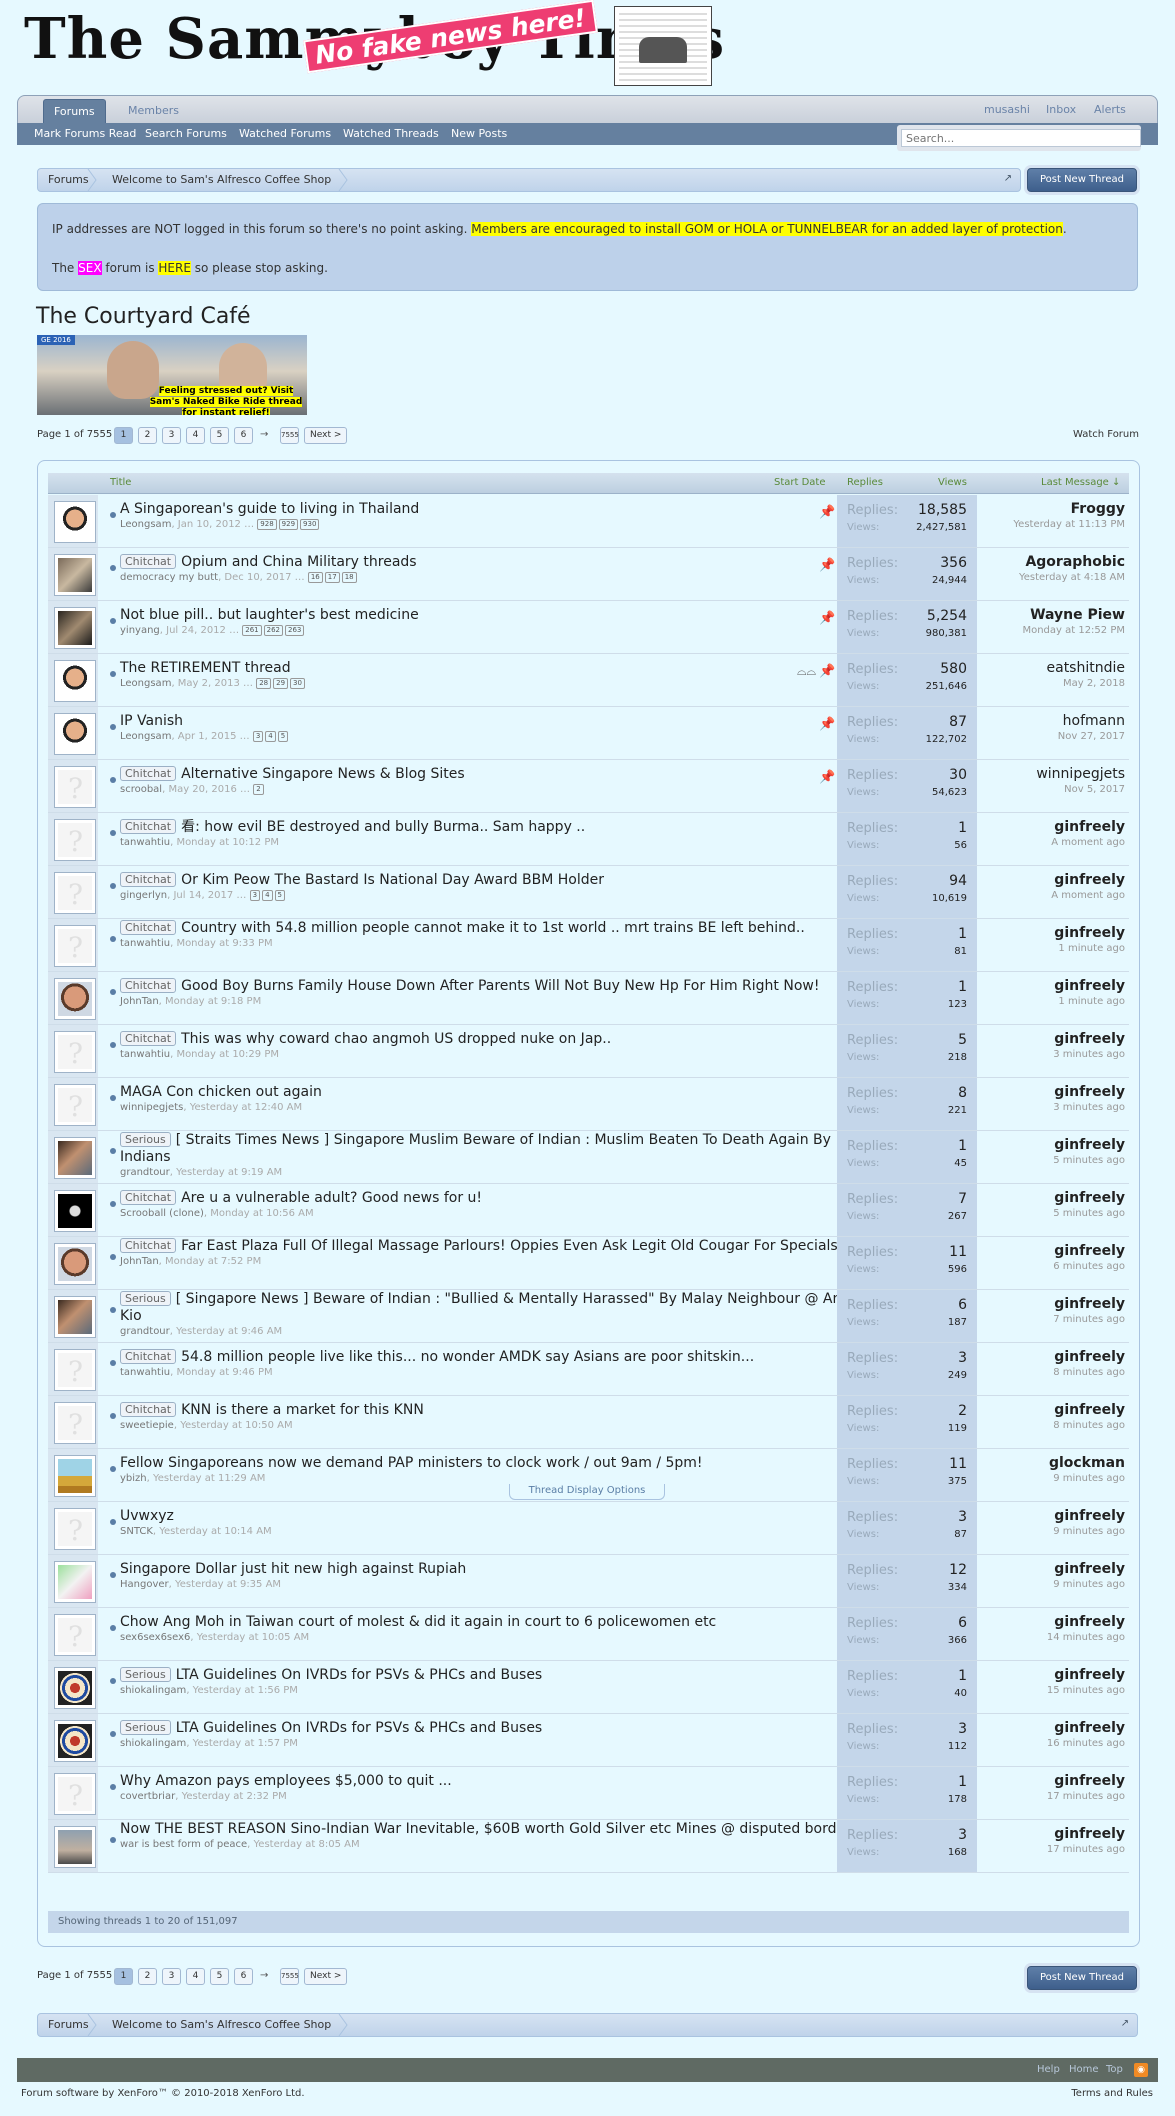 The image size is (1175, 2116). I want to click on thread-author-link: Hangover, so click(144, 1584).